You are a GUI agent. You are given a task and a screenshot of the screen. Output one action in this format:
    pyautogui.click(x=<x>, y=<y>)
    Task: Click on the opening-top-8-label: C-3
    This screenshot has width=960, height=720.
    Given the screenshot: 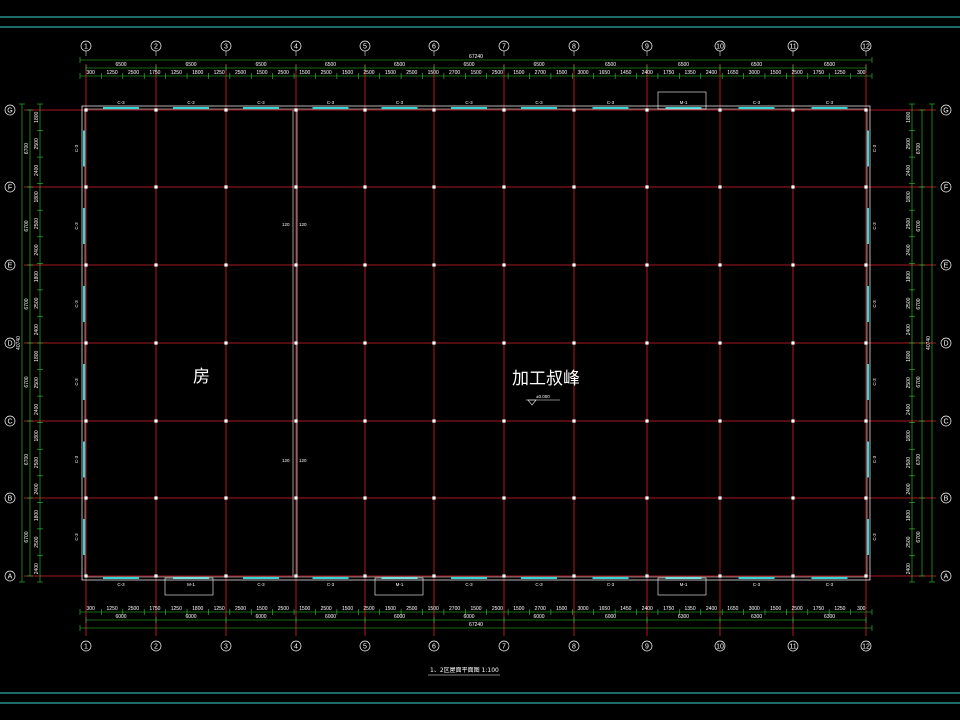 What is the action you would take?
    pyautogui.click(x=611, y=102)
    